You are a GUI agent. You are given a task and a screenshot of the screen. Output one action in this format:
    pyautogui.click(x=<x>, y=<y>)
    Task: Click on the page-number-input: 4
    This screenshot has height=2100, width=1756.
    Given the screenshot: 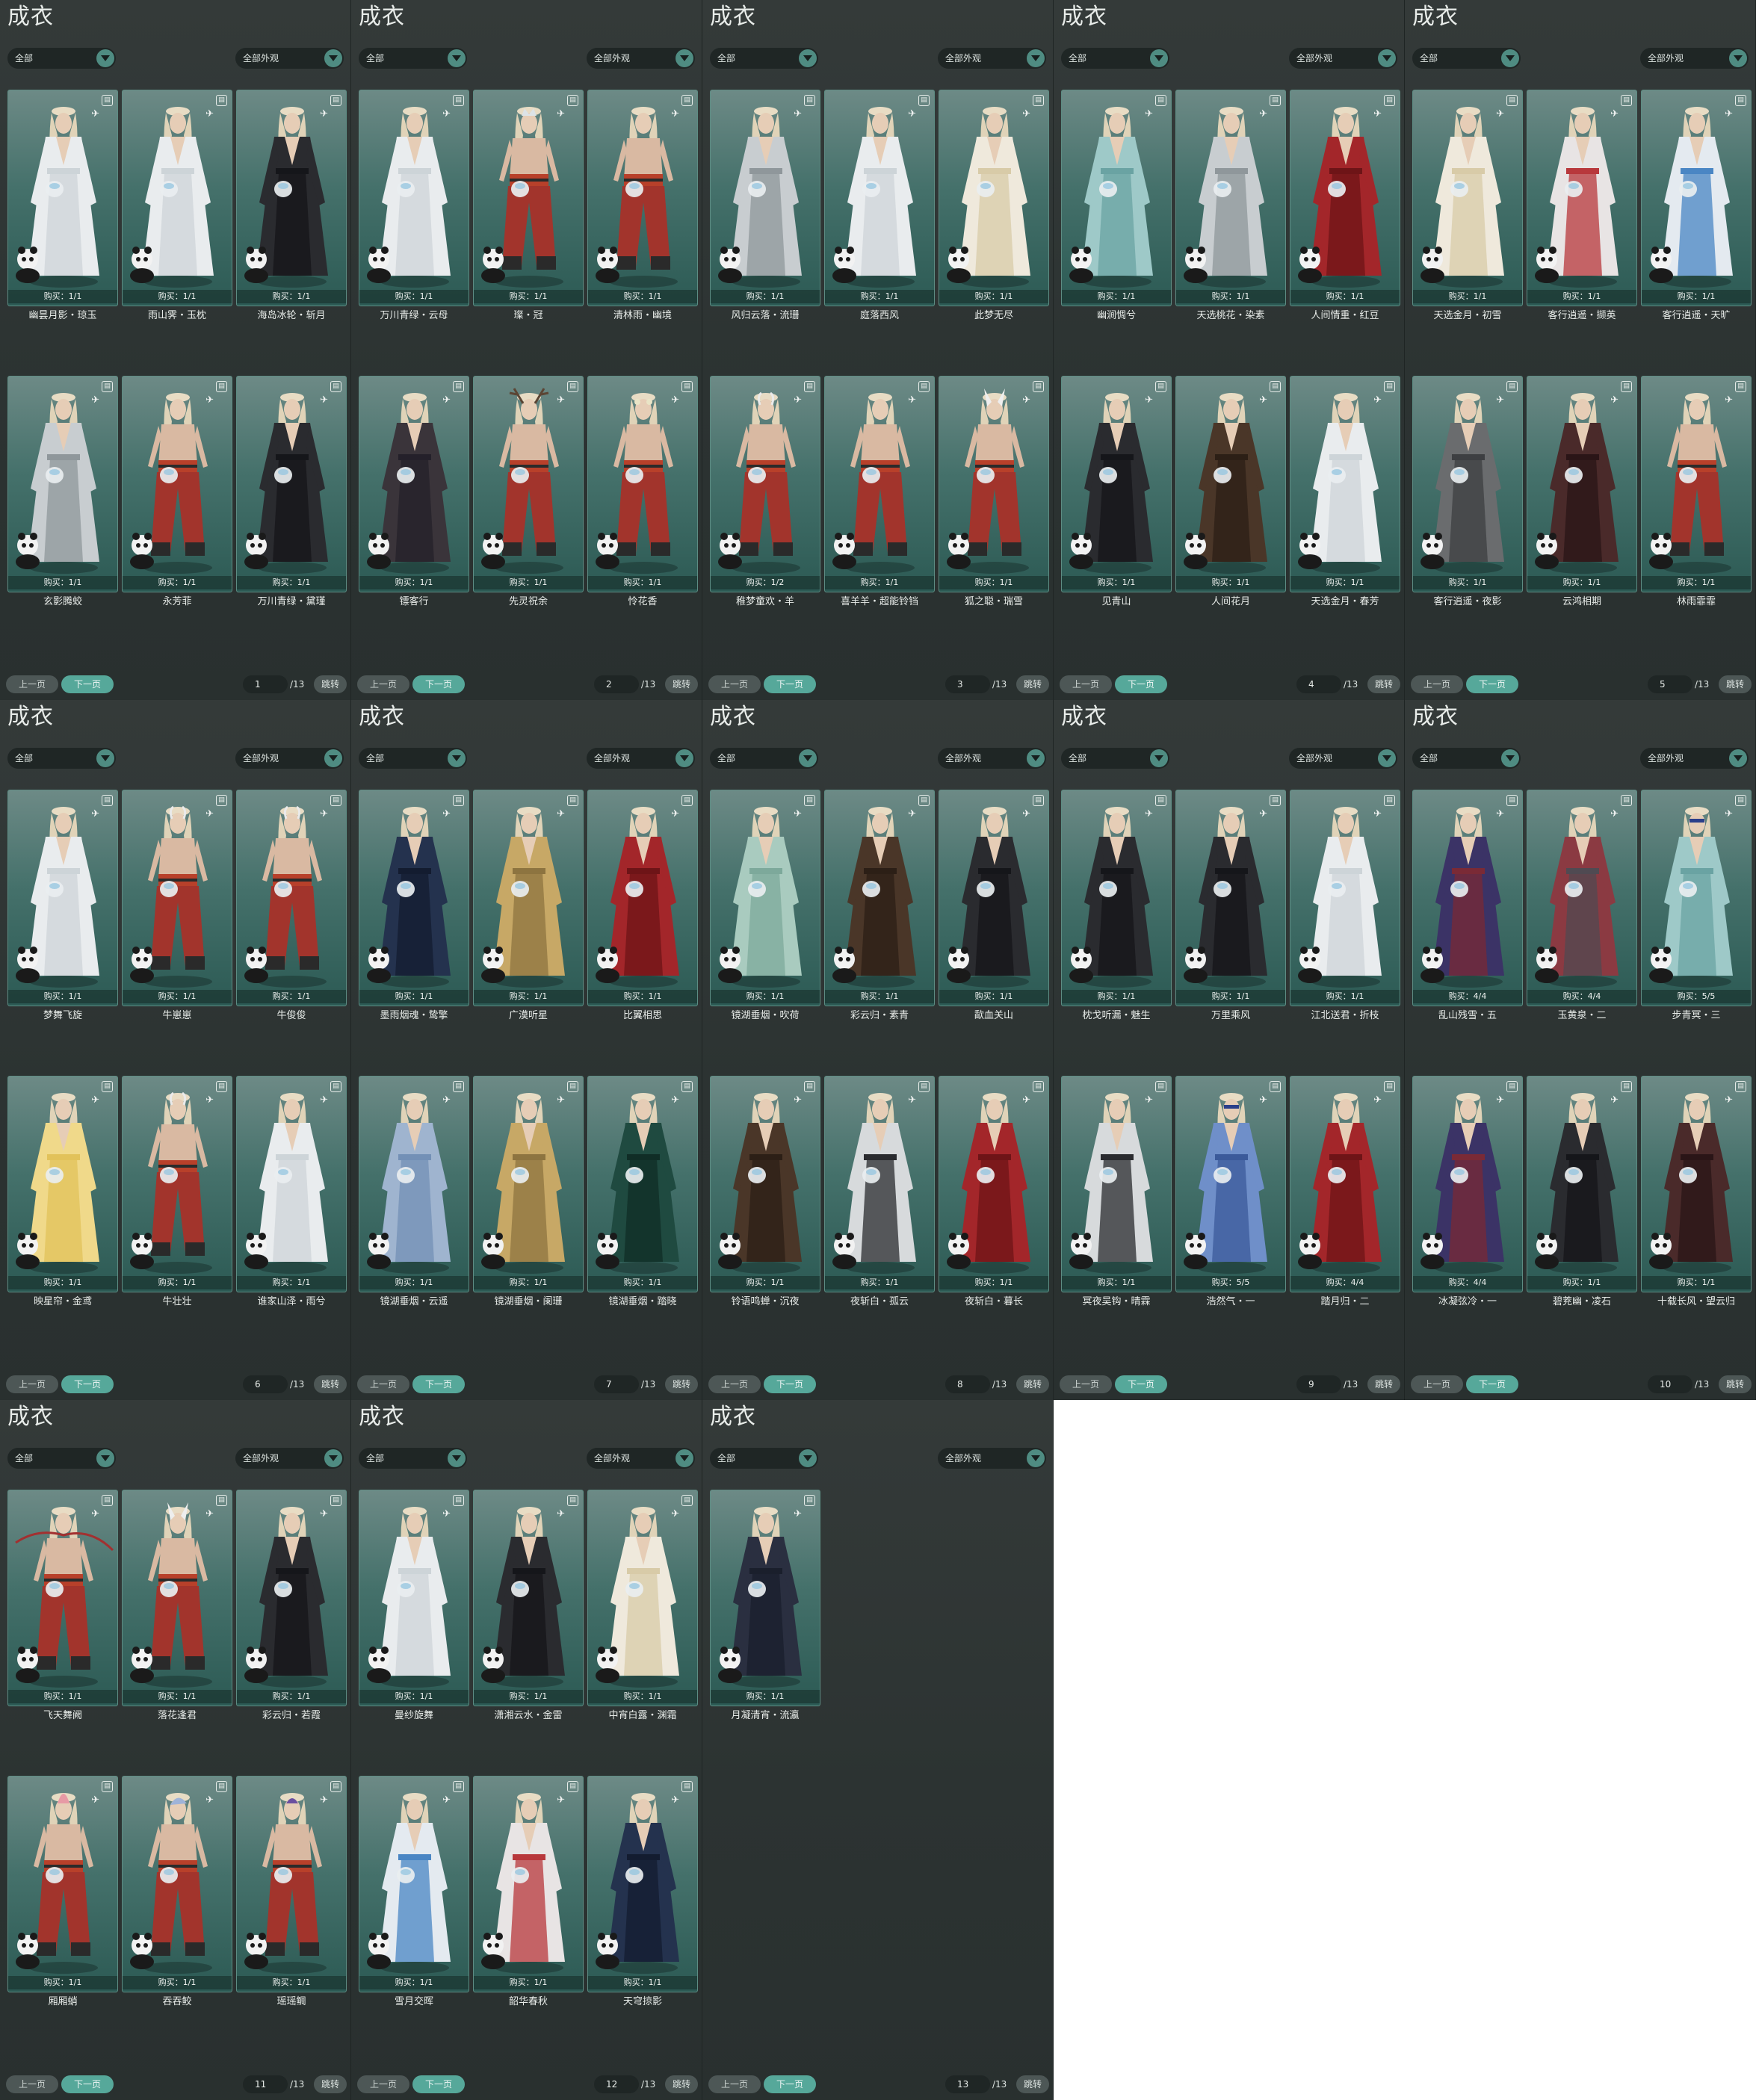 What is the action you would take?
    pyautogui.click(x=1318, y=684)
    